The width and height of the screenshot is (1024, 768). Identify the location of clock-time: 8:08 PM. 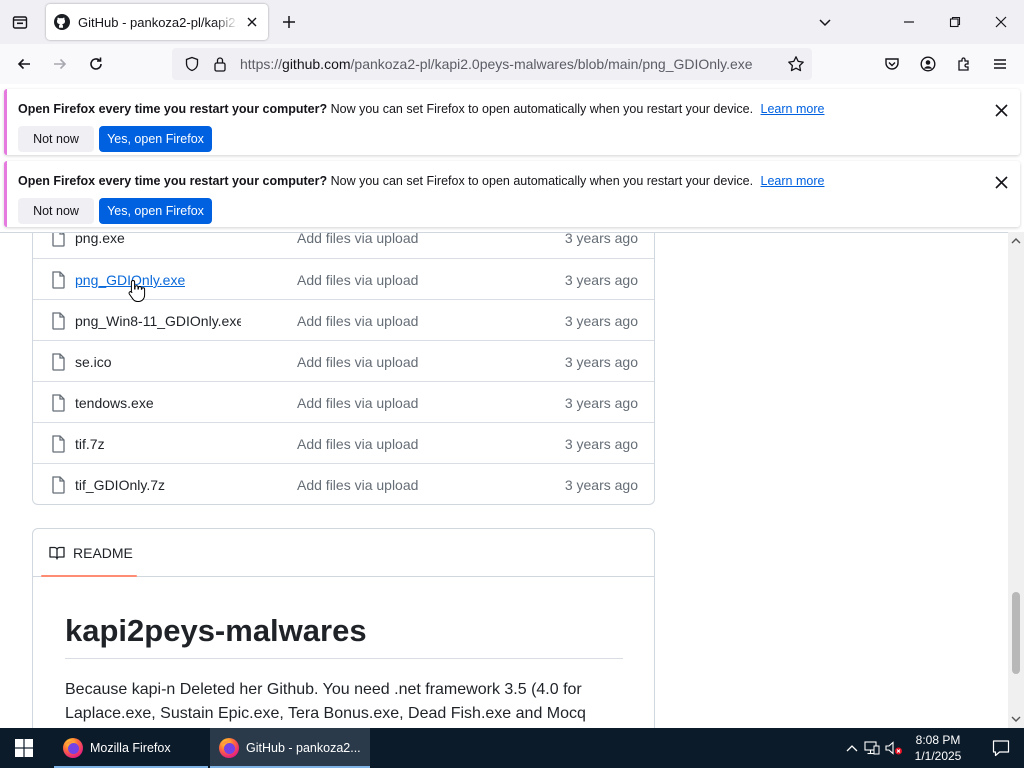
(938, 740).